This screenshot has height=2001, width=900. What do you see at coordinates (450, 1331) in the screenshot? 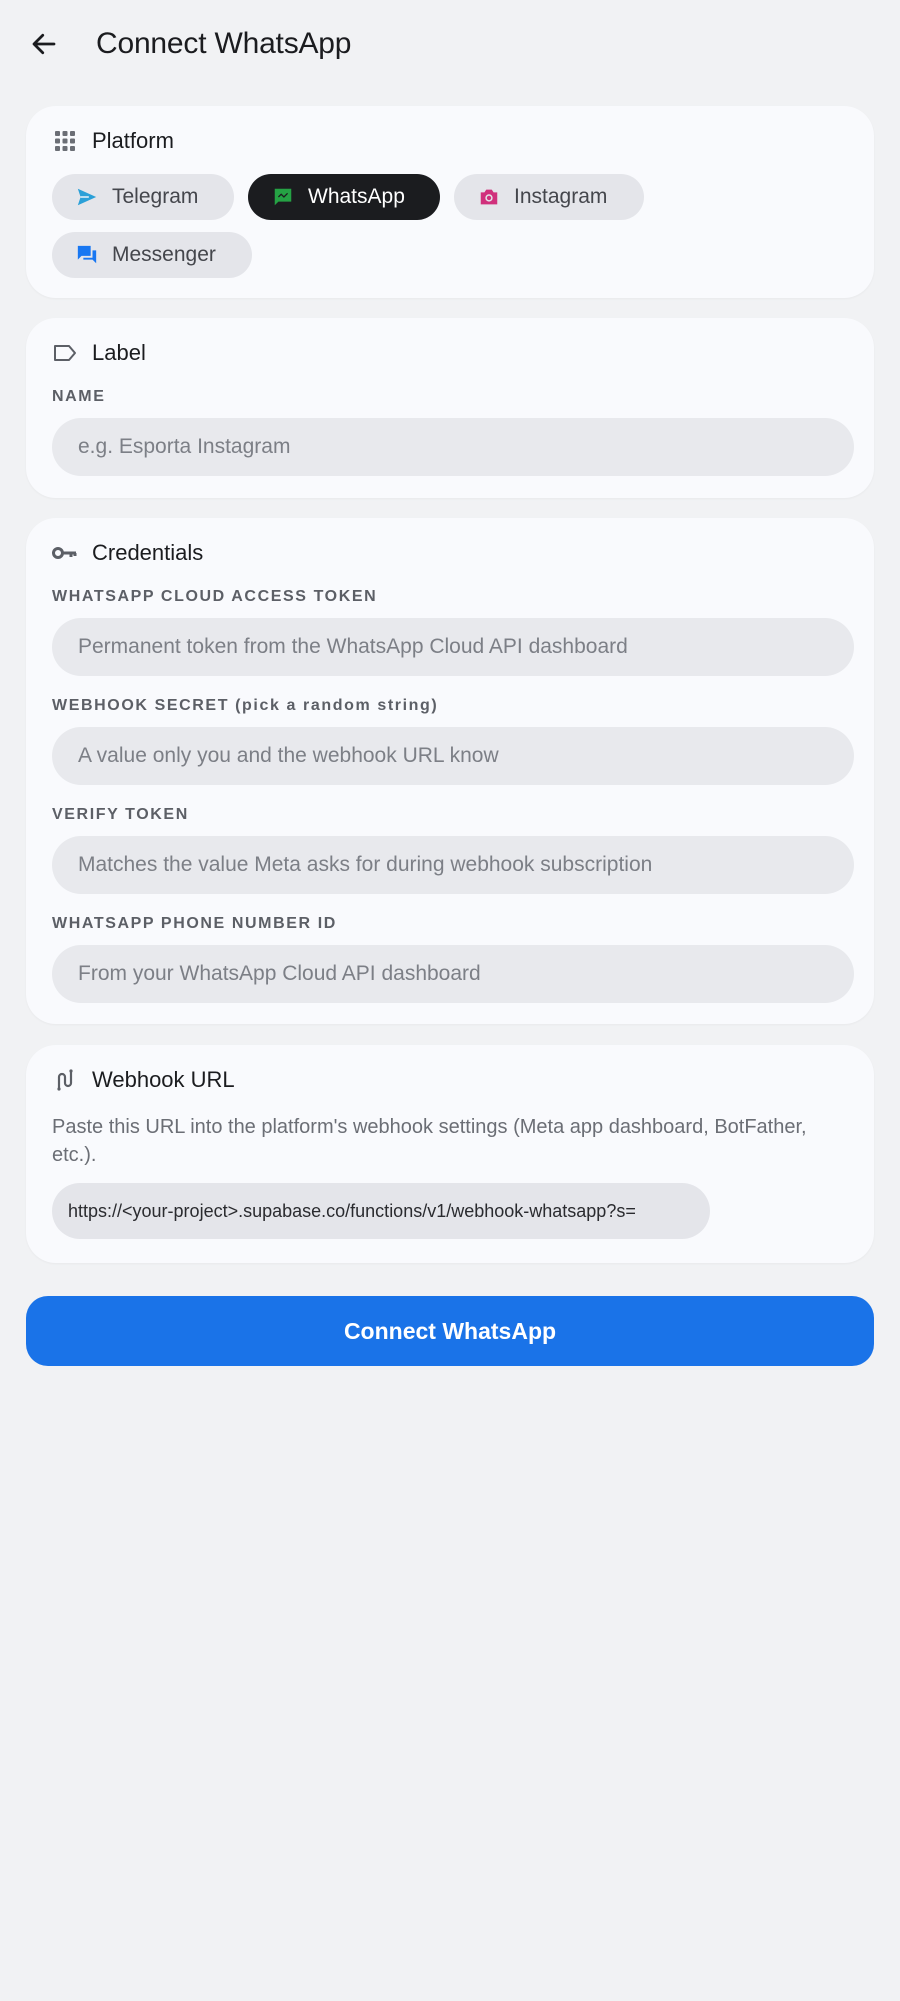
I see `connect-button: Connect WhatsApp` at bounding box center [450, 1331].